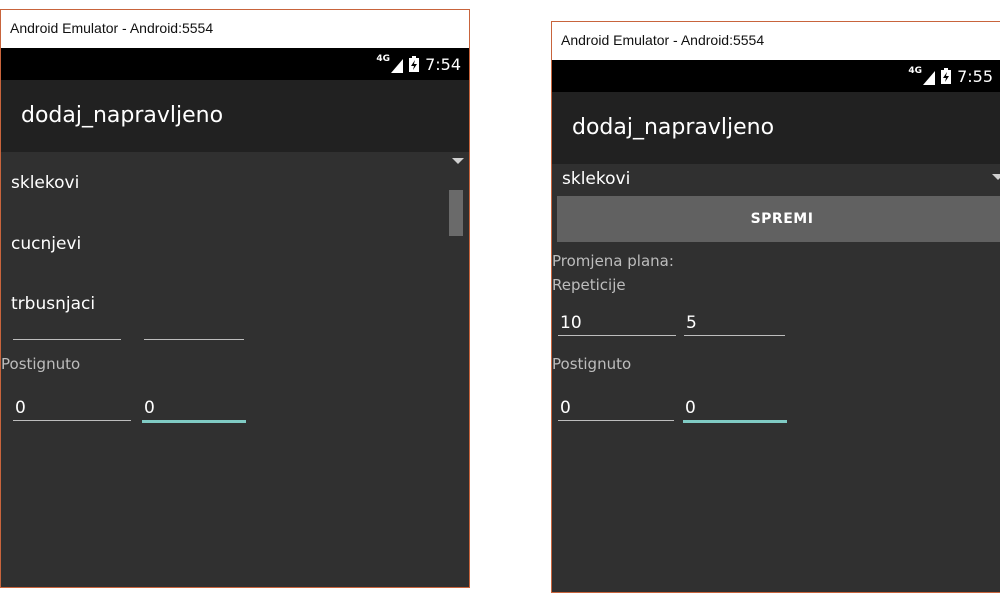  Describe the element at coordinates (235, 64) in the screenshot. I see `status-bar: 4G 7:54` at that location.